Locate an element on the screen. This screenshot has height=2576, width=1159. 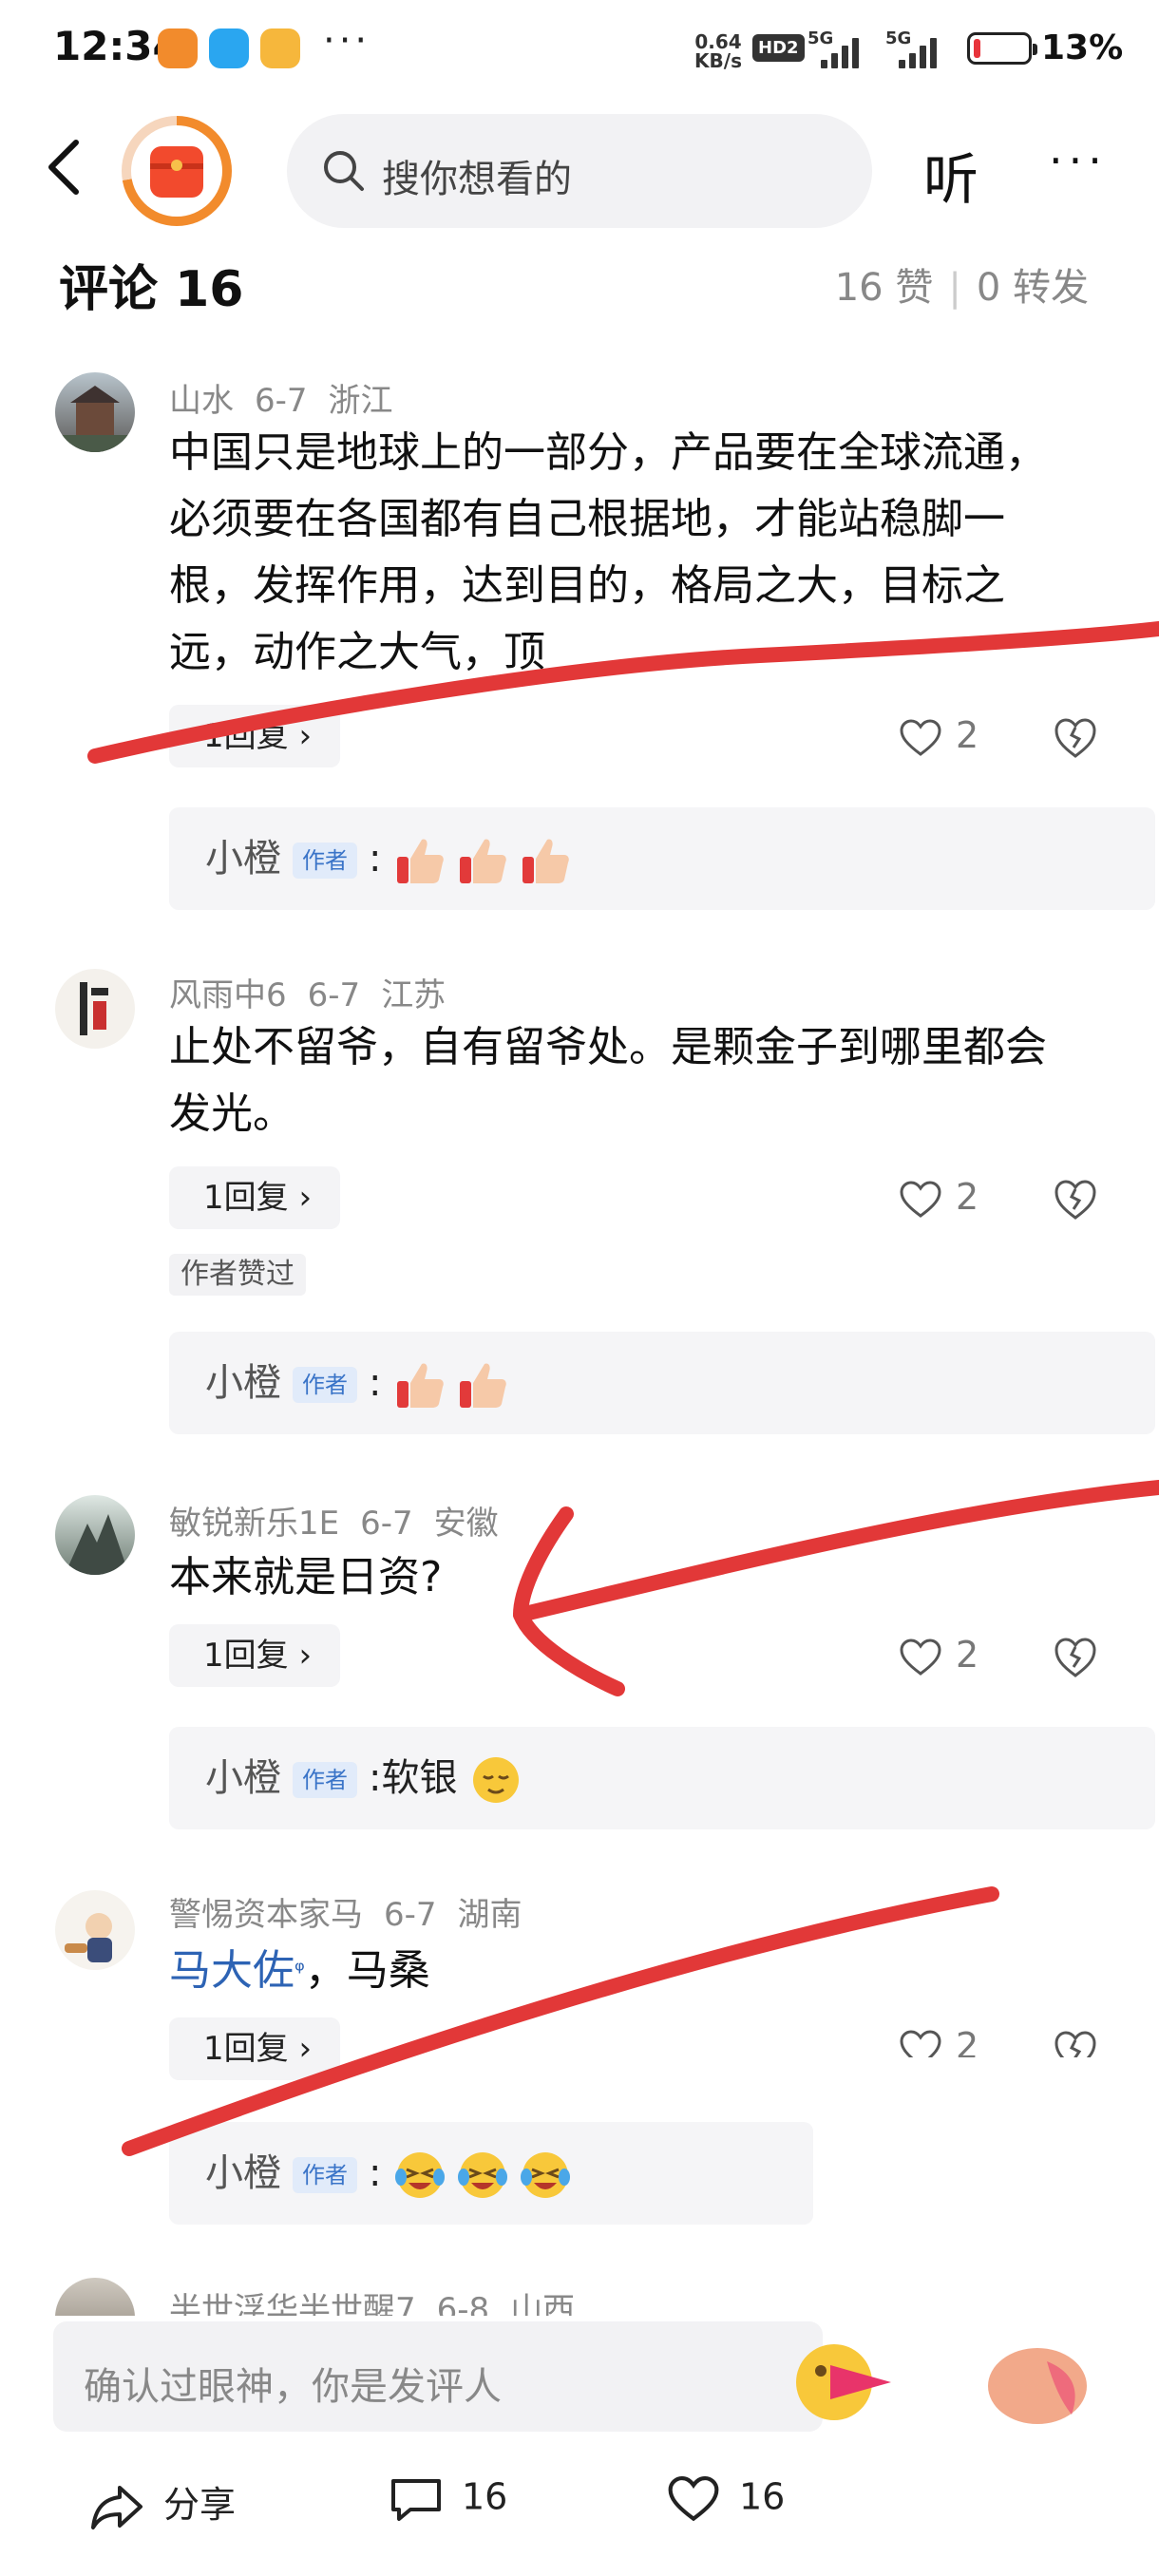
comment-region: 安徽 is located at coordinates (466, 1524).